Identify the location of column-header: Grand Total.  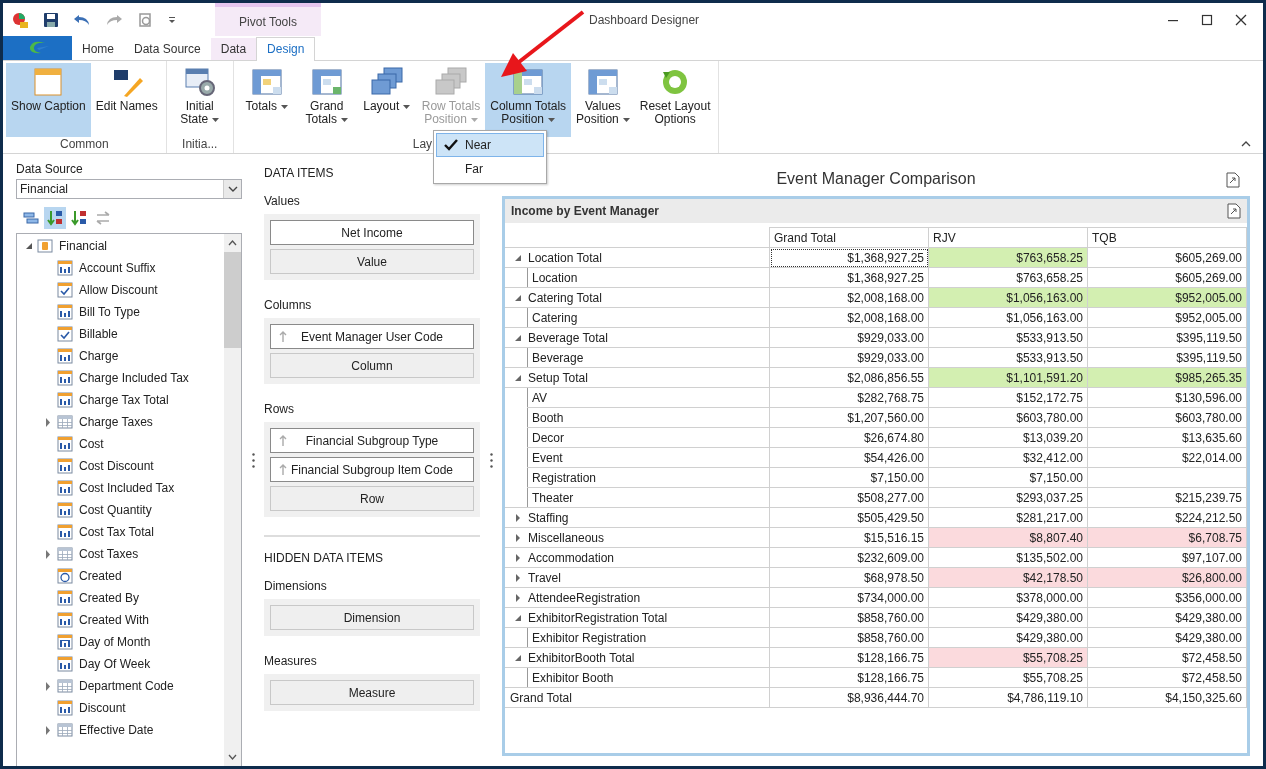
(849, 237).